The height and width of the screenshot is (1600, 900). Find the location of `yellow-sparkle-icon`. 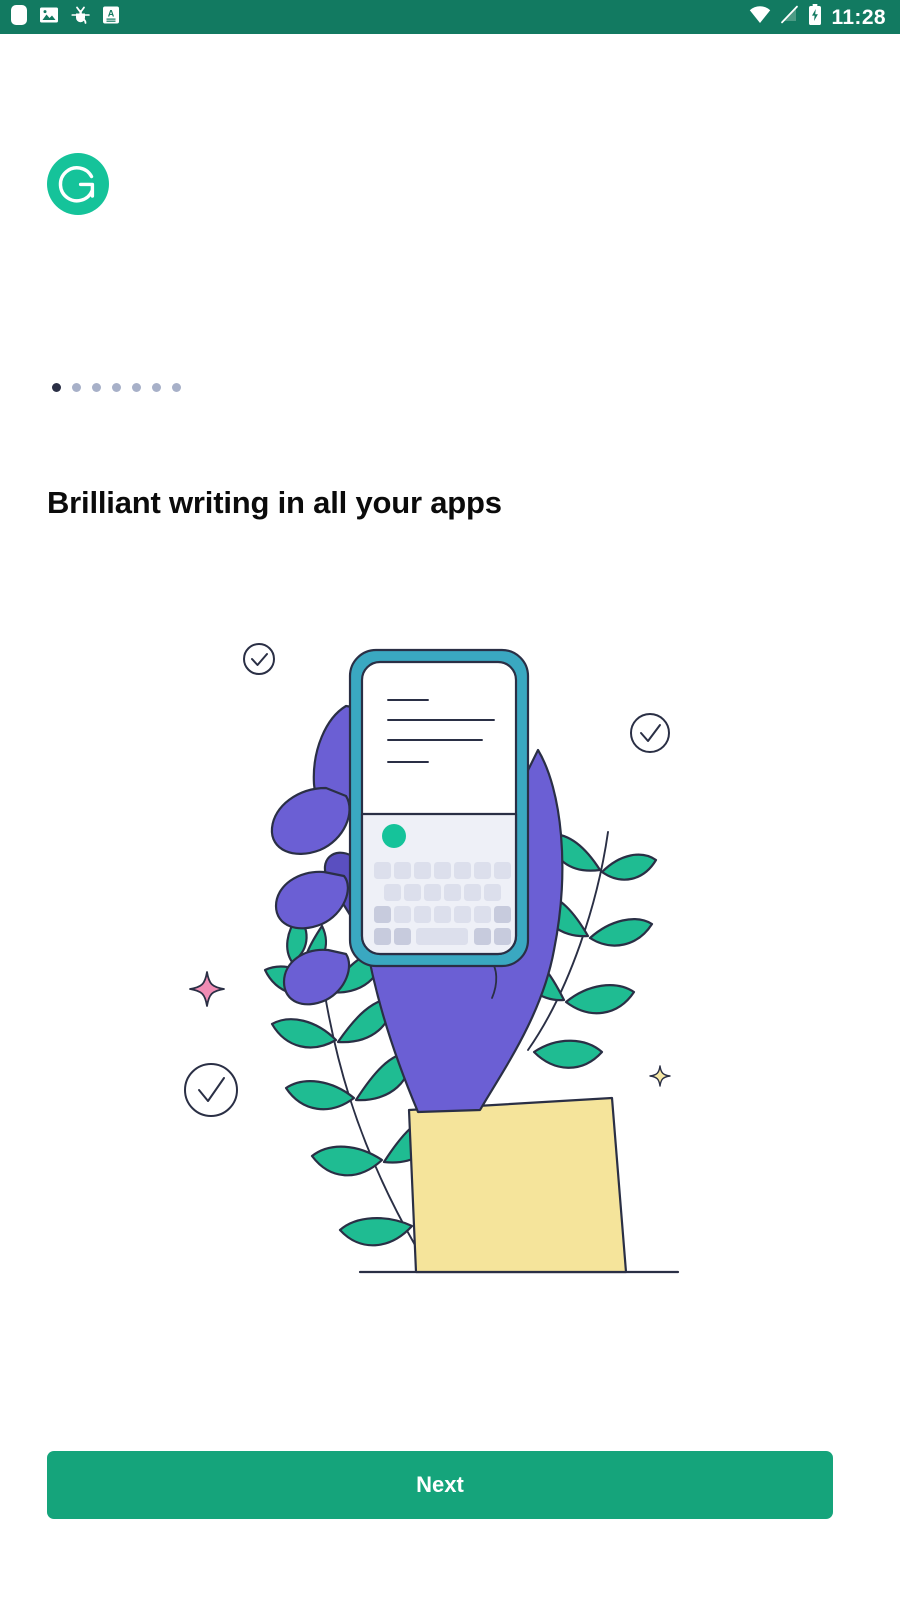

yellow-sparkle-icon is located at coordinates (660, 1076).